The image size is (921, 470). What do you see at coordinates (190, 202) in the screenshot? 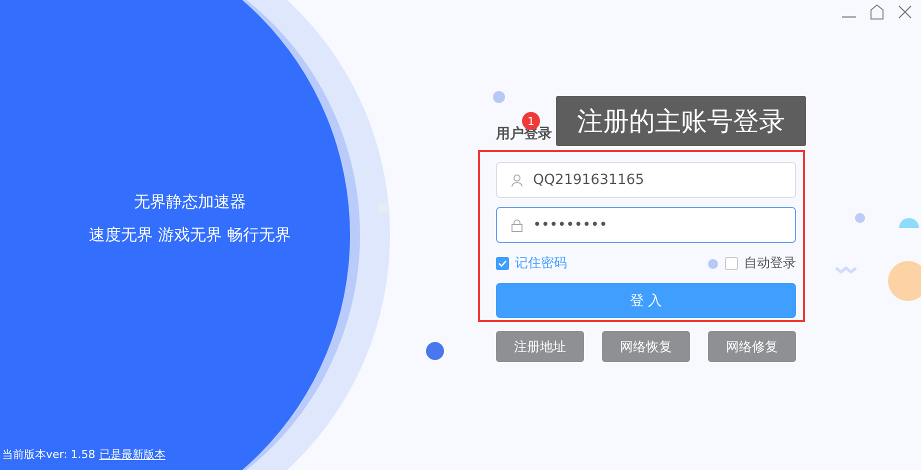
I see `app-title: 无界静态加速器` at bounding box center [190, 202].